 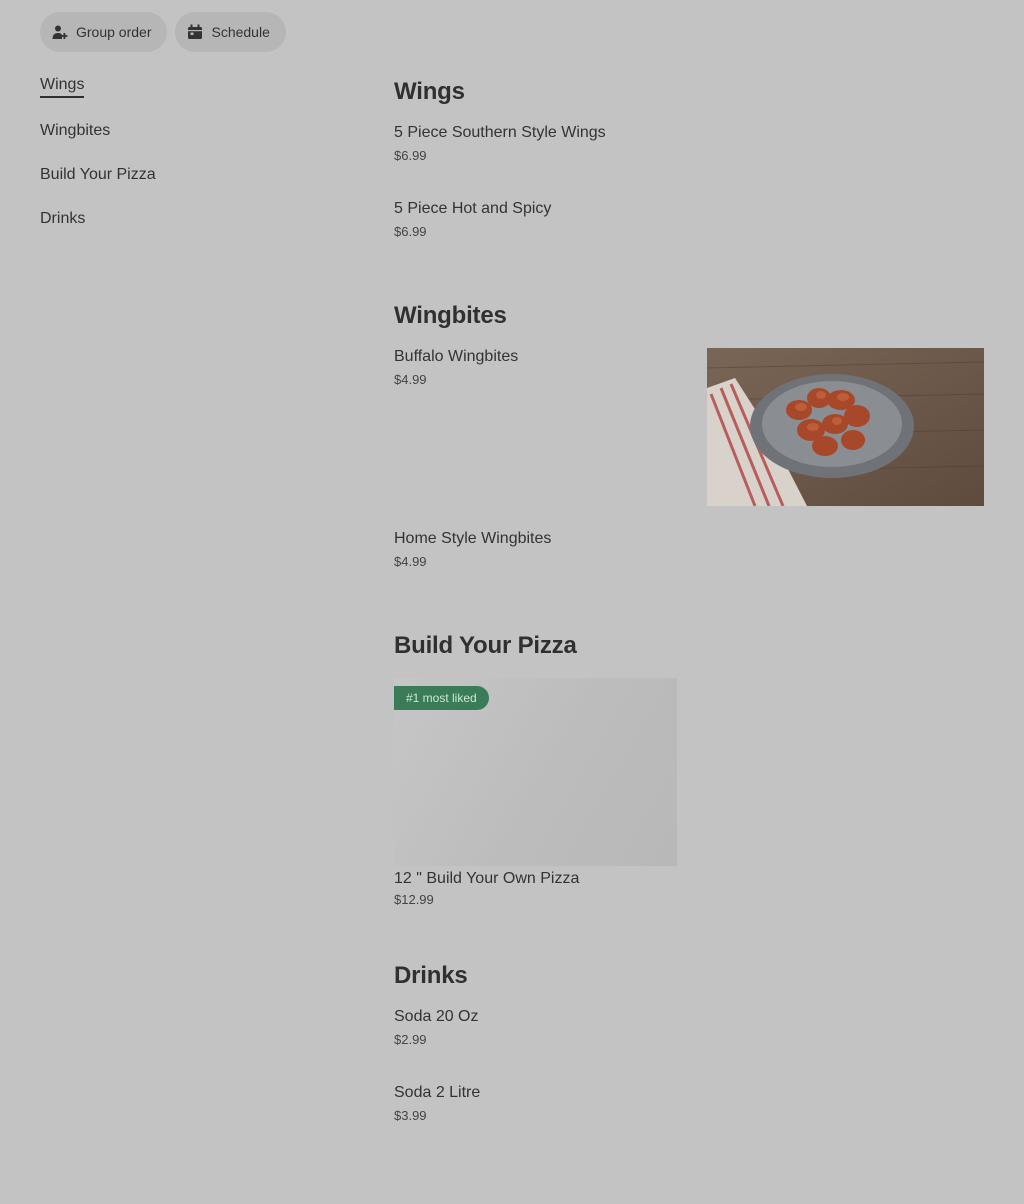 What do you see at coordinates (450, 315) in the screenshot?
I see `section-title-wingbites: Wingbites` at bounding box center [450, 315].